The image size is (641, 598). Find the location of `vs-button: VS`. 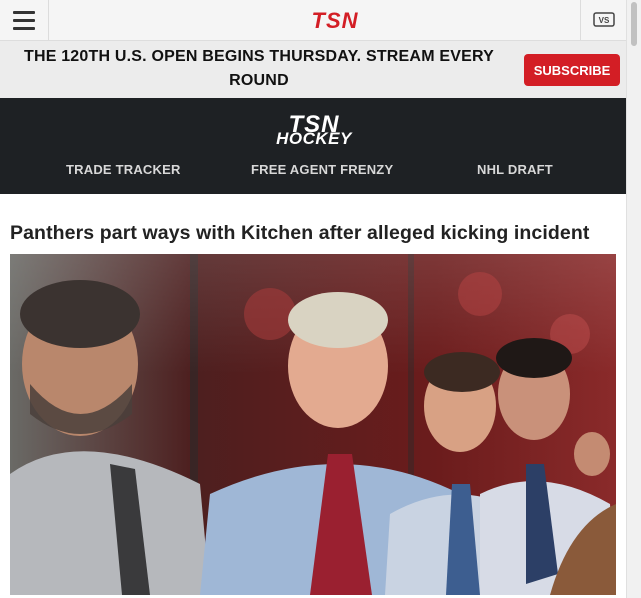

vs-button: VS is located at coordinates (603, 20).